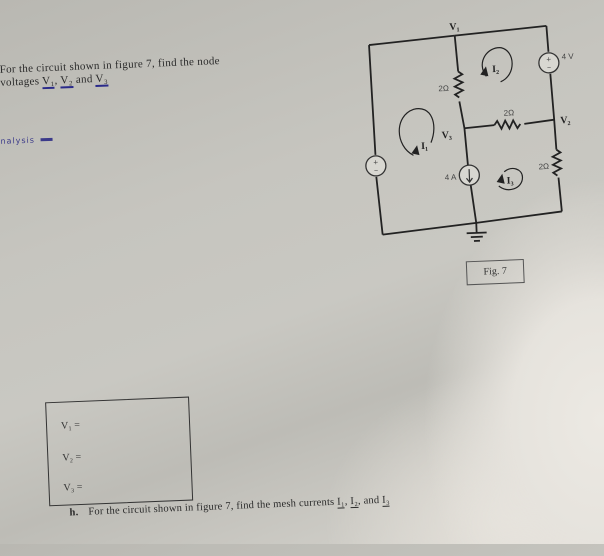 This screenshot has width=604, height=556. Describe the element at coordinates (376, 171) in the screenshot. I see `12v-minus: −` at that location.